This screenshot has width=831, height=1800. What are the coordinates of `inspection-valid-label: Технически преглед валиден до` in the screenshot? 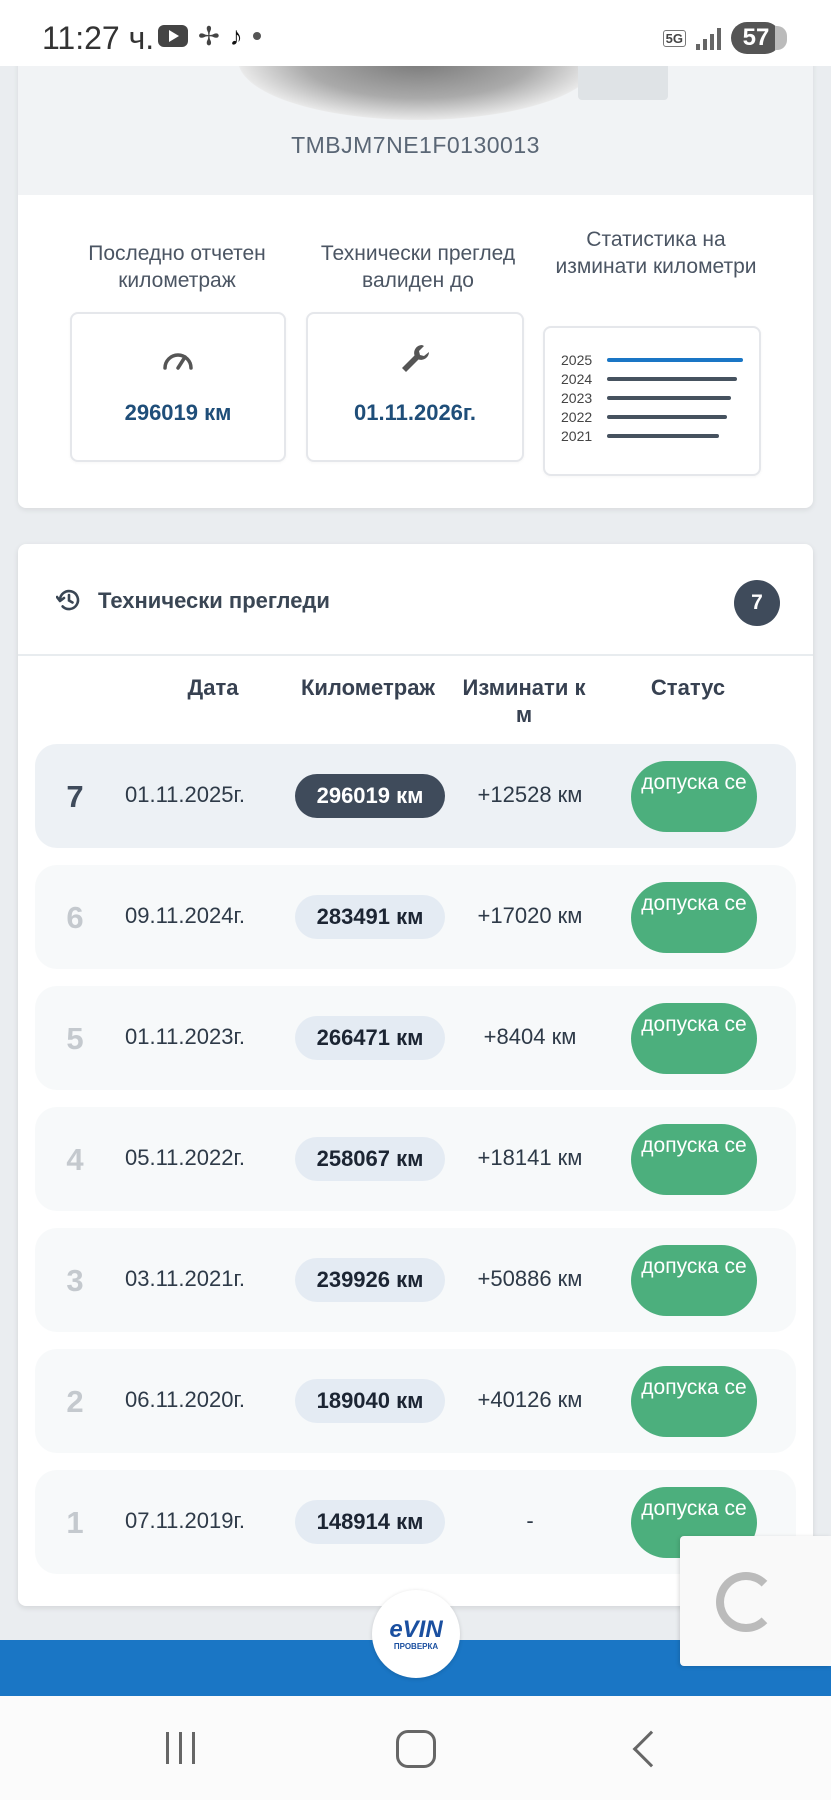 It's located at (418, 267).